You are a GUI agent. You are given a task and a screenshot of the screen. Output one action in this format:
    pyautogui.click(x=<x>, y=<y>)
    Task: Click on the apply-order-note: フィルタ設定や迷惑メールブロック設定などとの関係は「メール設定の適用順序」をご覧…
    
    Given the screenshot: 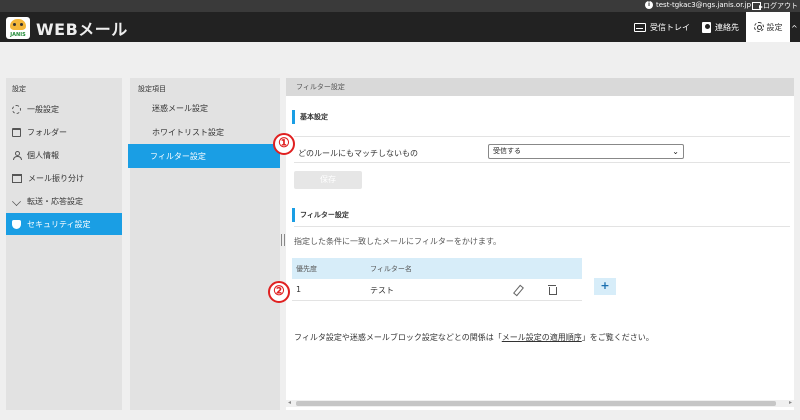 What is the action you would take?
    pyautogui.click(x=474, y=337)
    